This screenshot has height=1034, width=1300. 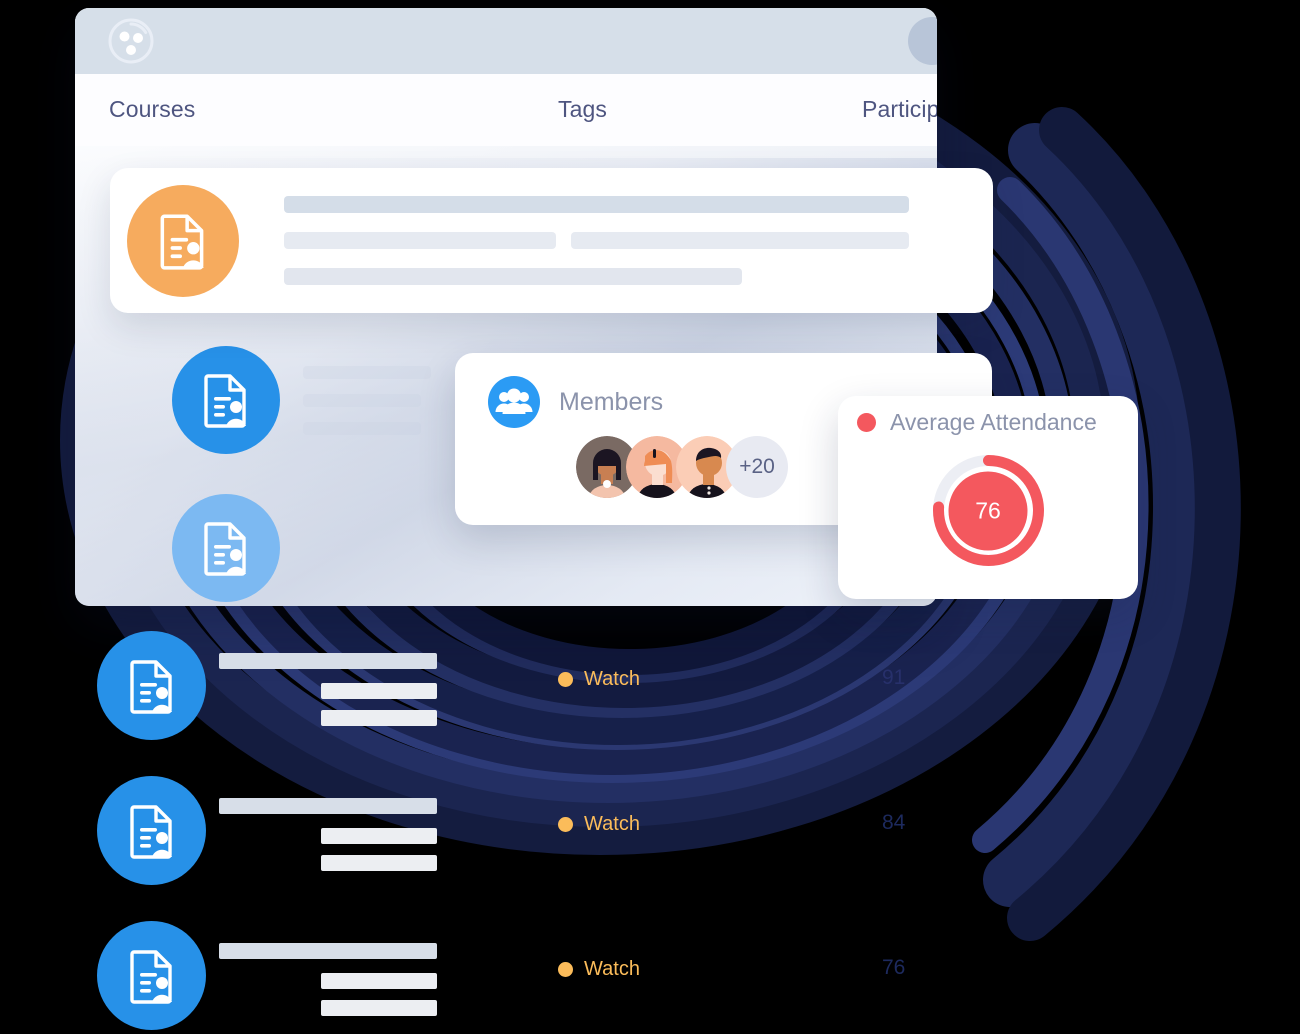 I want to click on status-dot-icon, so click(x=866, y=422).